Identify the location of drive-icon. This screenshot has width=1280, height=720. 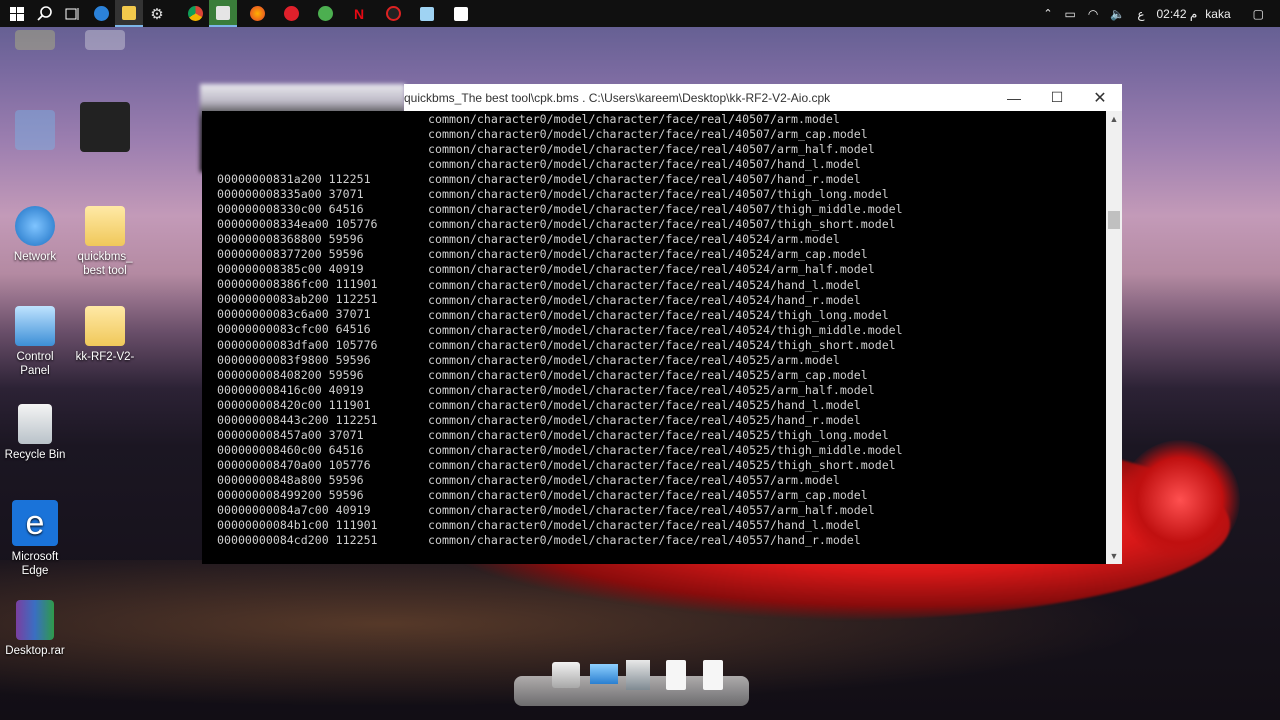
(566, 675).